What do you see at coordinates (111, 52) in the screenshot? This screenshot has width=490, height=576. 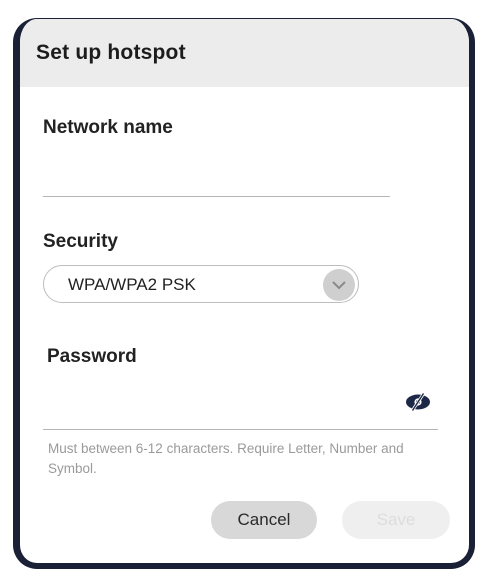 I see `dialog-title: Set up hotspot` at bounding box center [111, 52].